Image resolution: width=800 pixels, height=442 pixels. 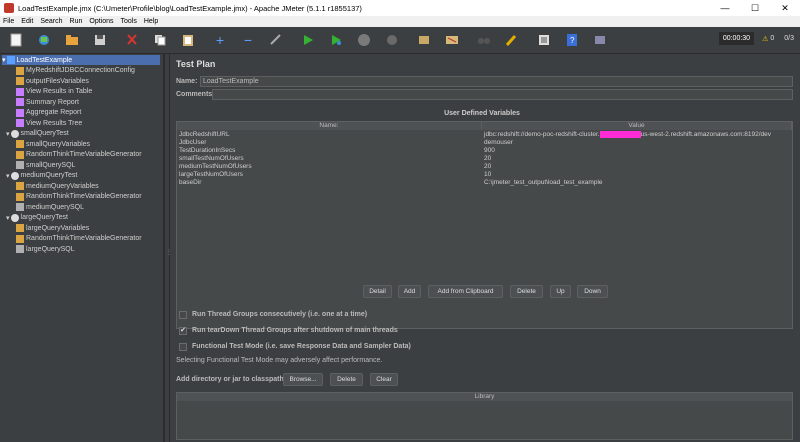 What do you see at coordinates (45, 249) in the screenshot?
I see `tree-node: largeQuerySQL` at bounding box center [45, 249].